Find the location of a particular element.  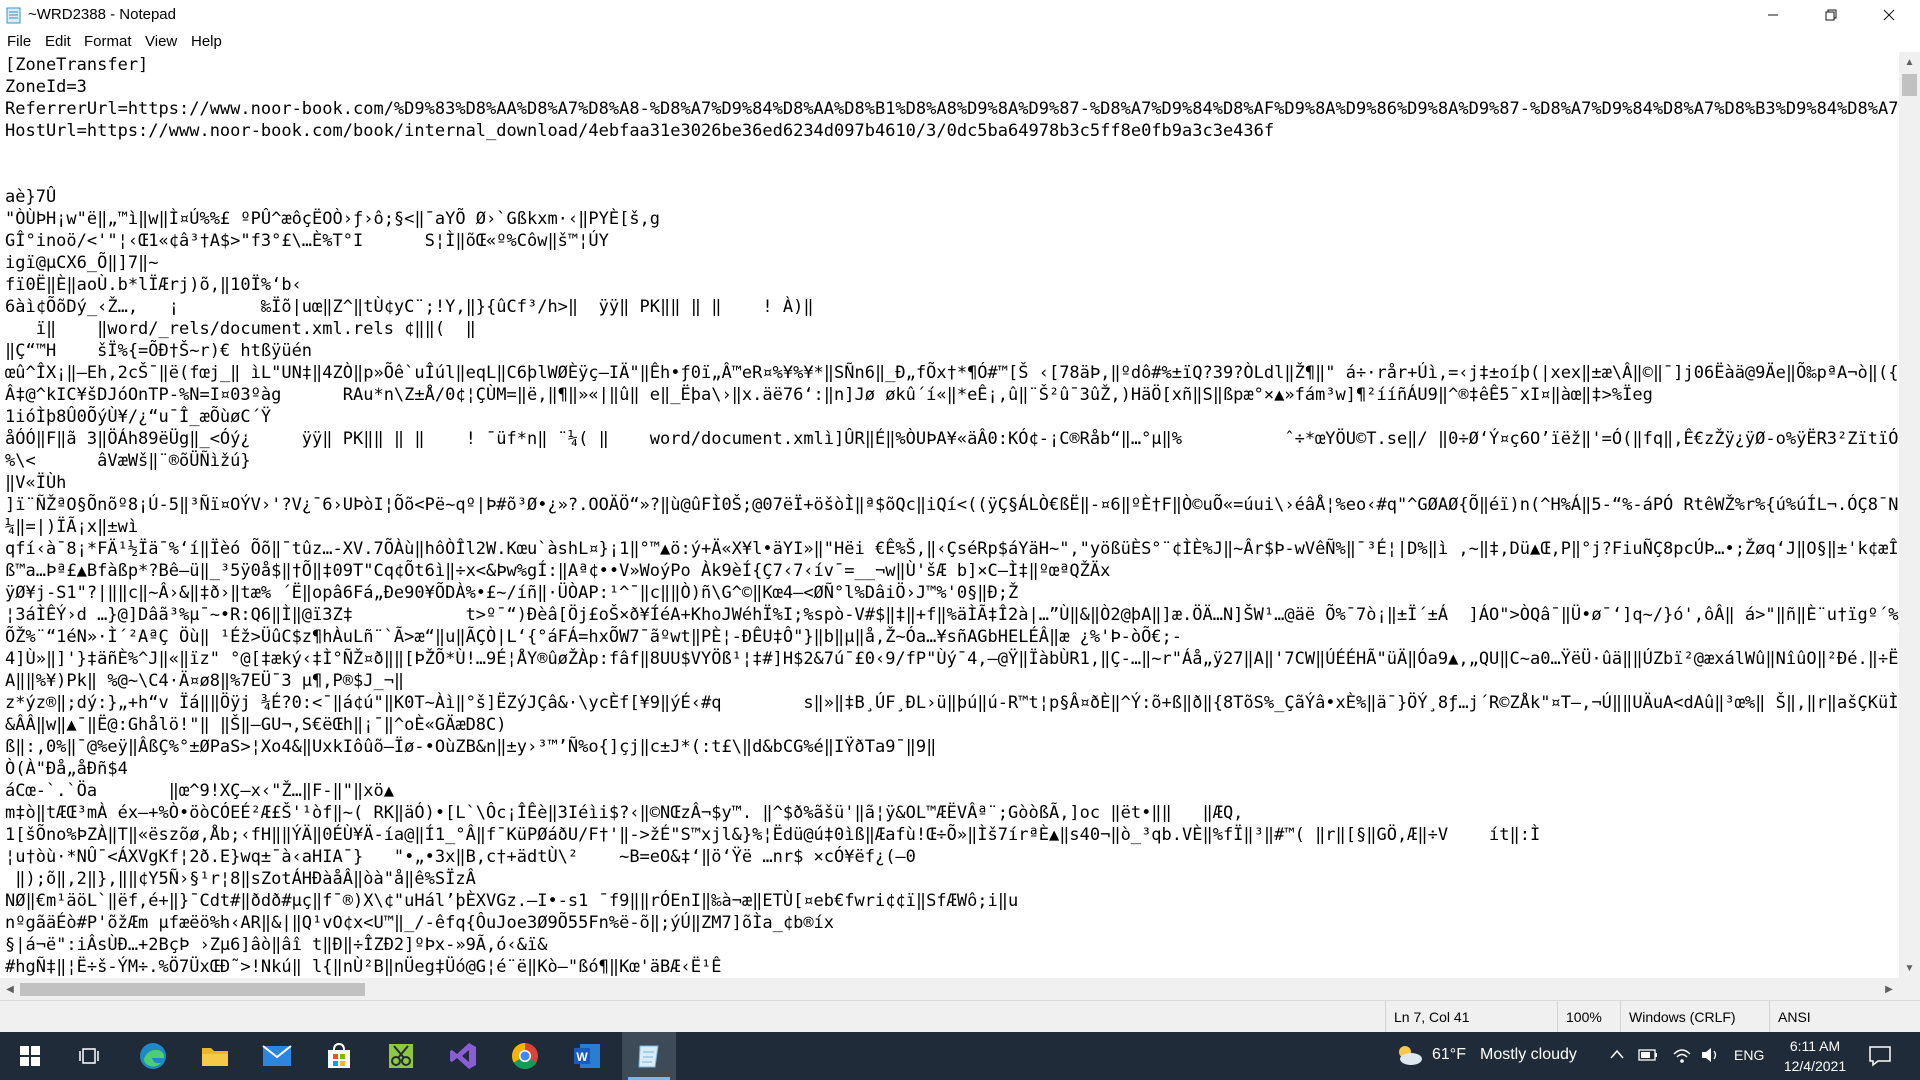

vertical-scrollbar: ▲ ▼ is located at coordinates (1909, 515).